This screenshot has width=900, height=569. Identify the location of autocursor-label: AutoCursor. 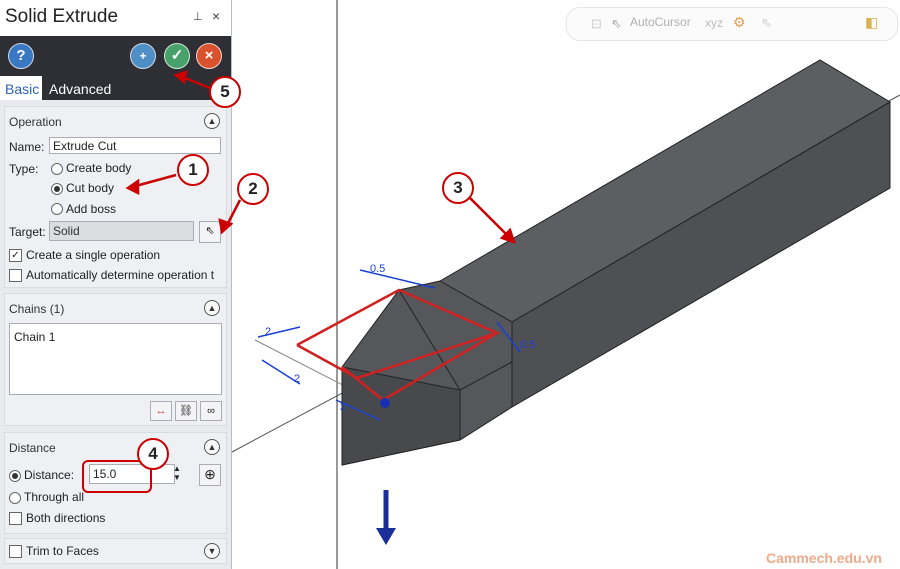
(660, 22).